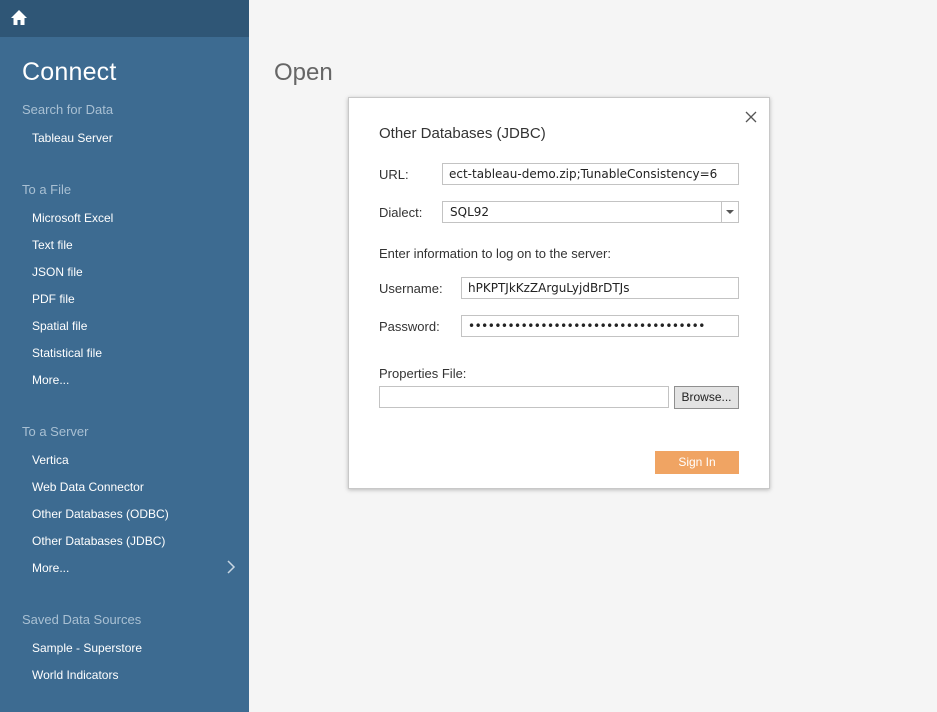  What do you see at coordinates (69, 72) in the screenshot?
I see `connect-title: Connect` at bounding box center [69, 72].